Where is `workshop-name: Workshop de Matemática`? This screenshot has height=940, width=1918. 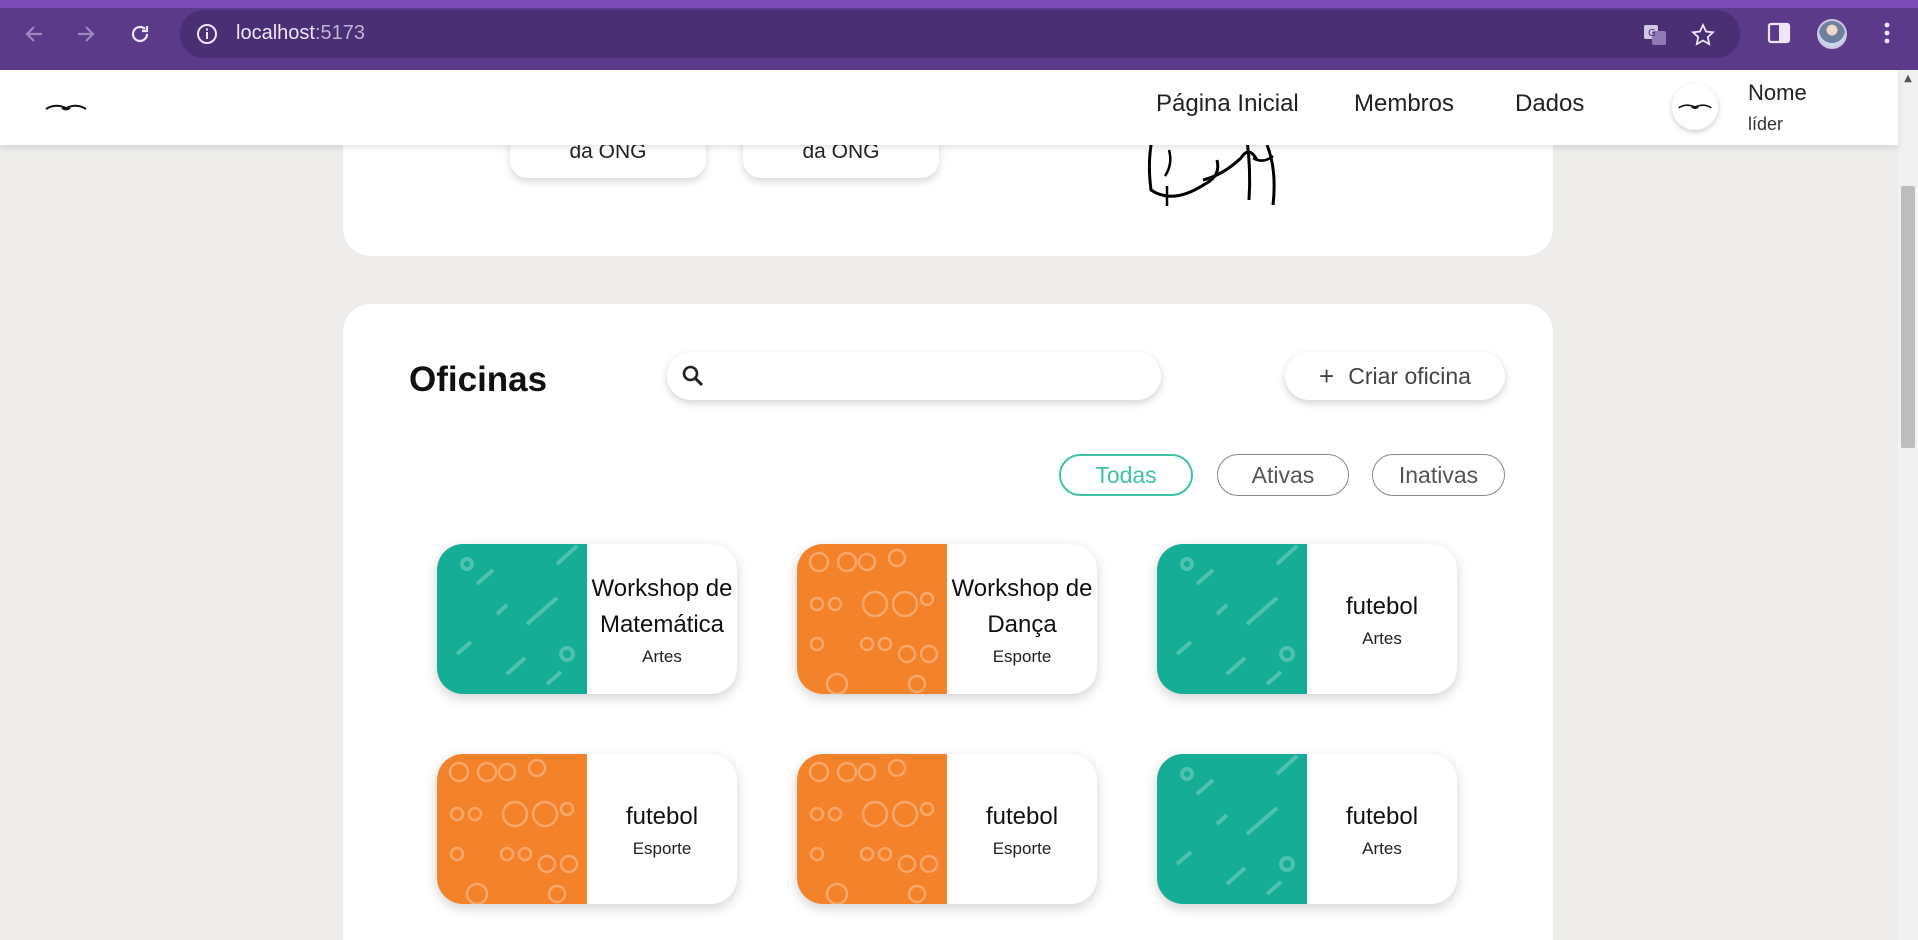
workshop-name: Workshop de Matemática is located at coordinates (662, 606).